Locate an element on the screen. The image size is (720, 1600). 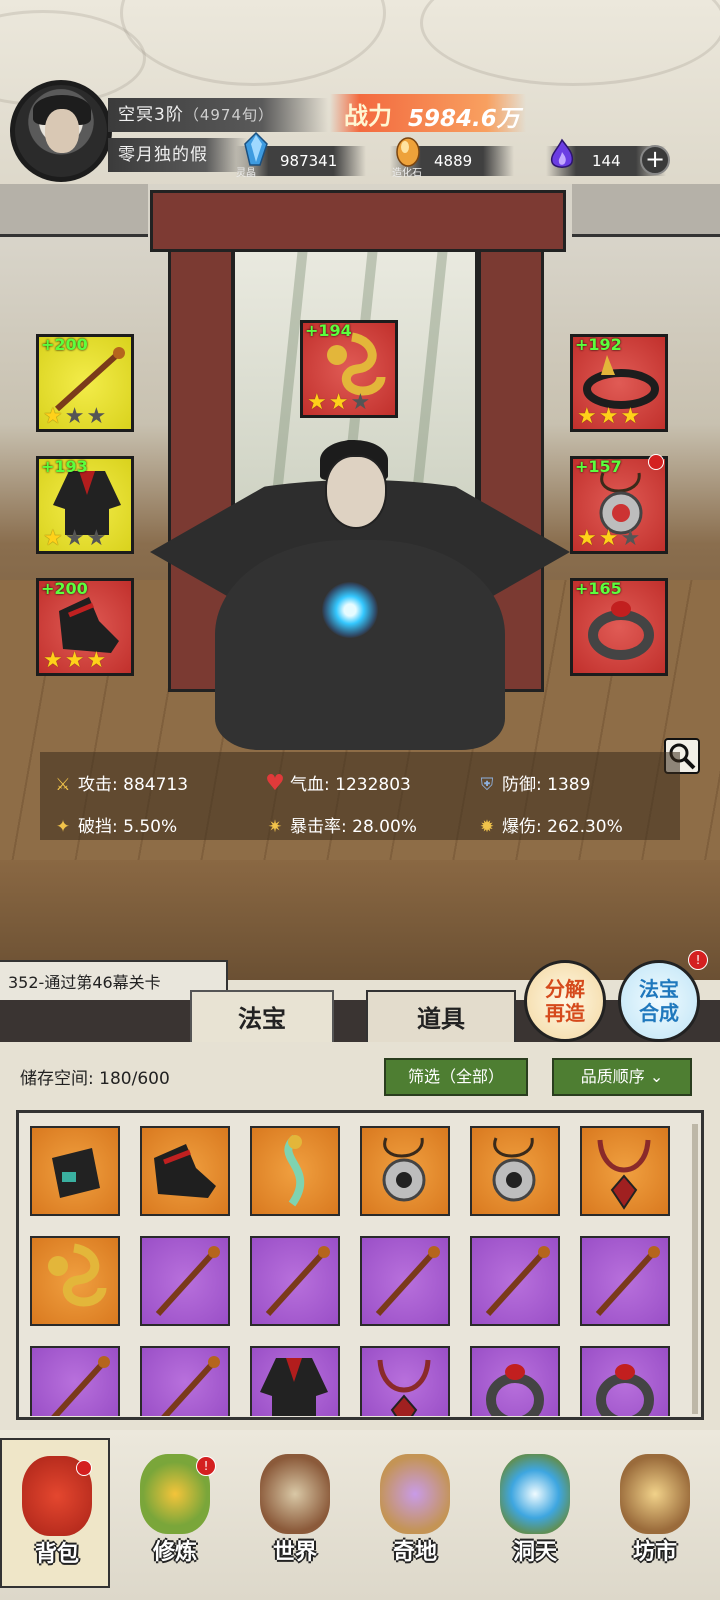
filter-button: 筛选（全部） is located at coordinates (456, 1077).